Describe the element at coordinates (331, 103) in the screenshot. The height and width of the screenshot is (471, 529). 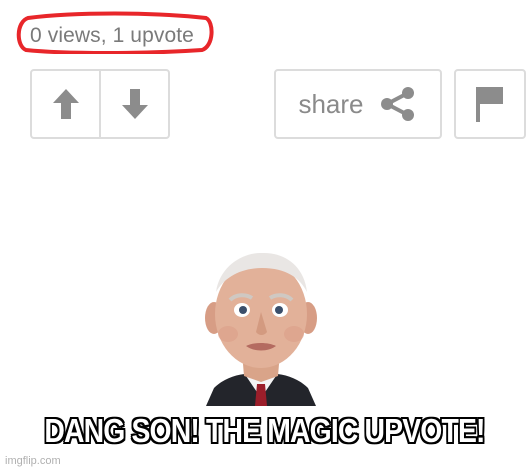
I see `share-label: share` at that location.